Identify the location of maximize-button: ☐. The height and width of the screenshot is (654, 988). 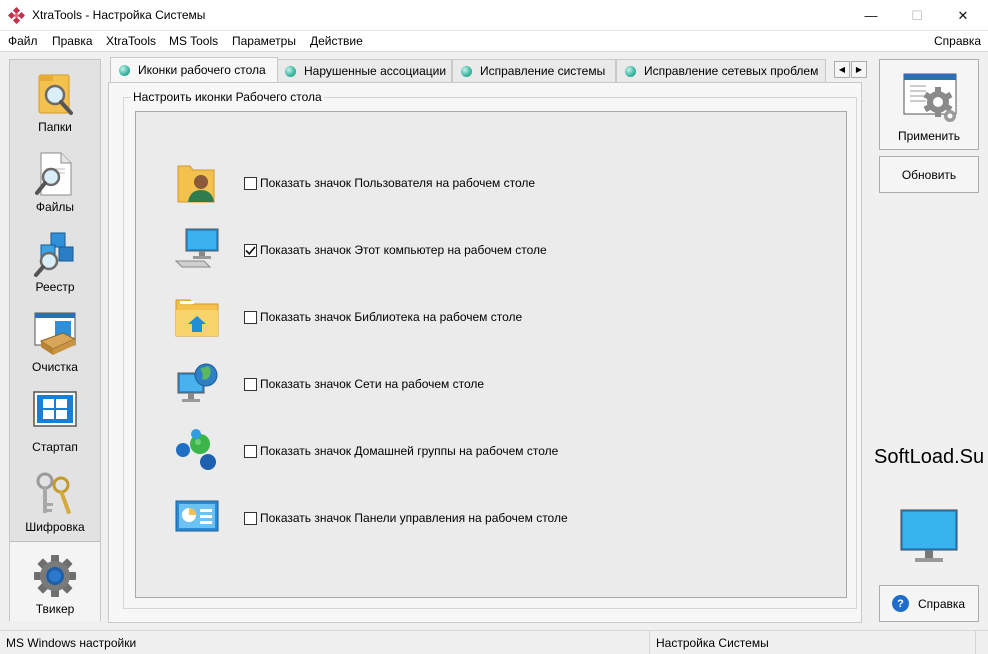
(917, 15).